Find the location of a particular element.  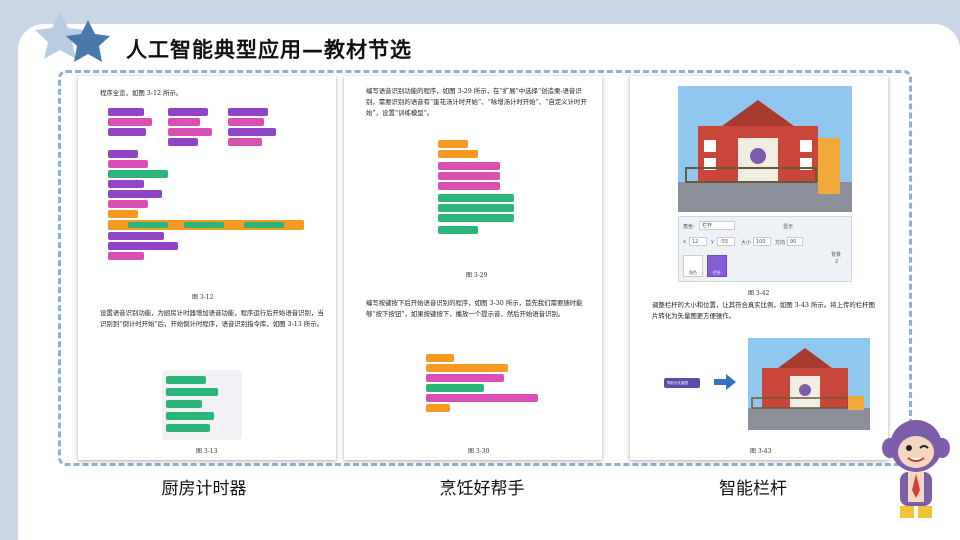

y-input: -55 is located at coordinates (726, 241).